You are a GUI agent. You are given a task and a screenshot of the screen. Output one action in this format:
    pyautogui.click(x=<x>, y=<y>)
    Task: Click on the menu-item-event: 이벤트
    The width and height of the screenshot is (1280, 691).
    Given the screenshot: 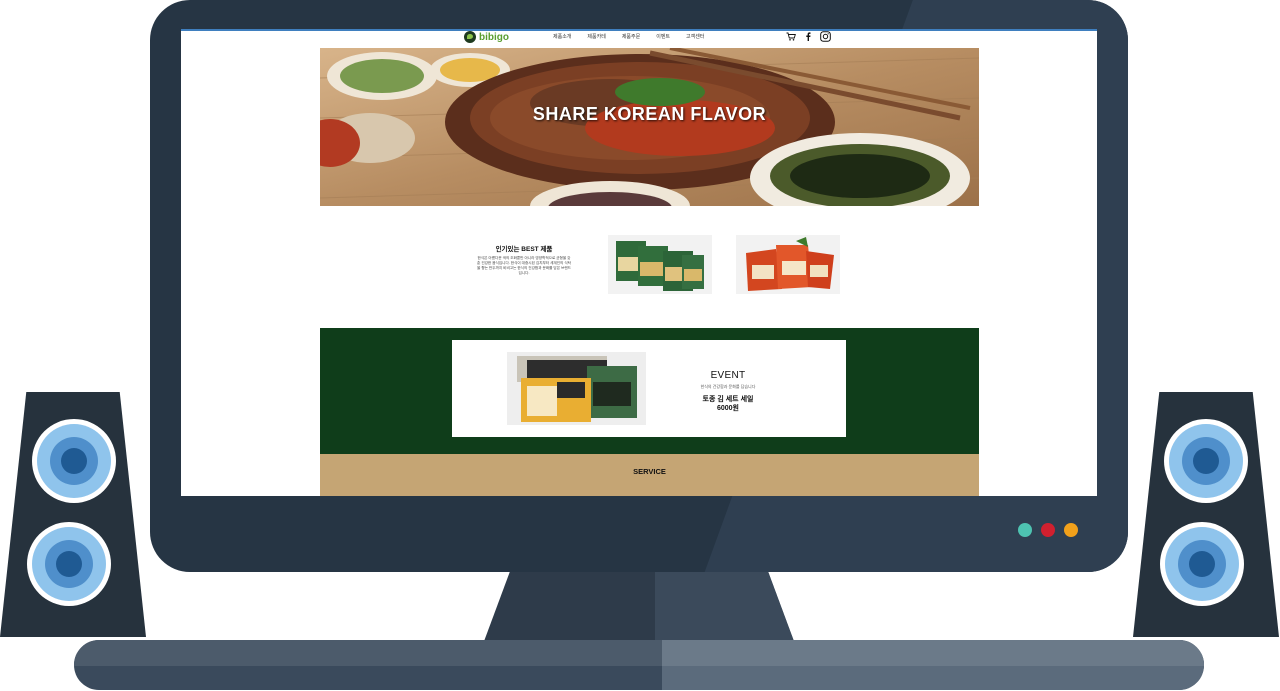 What is the action you would take?
    pyautogui.click(x=663, y=36)
    